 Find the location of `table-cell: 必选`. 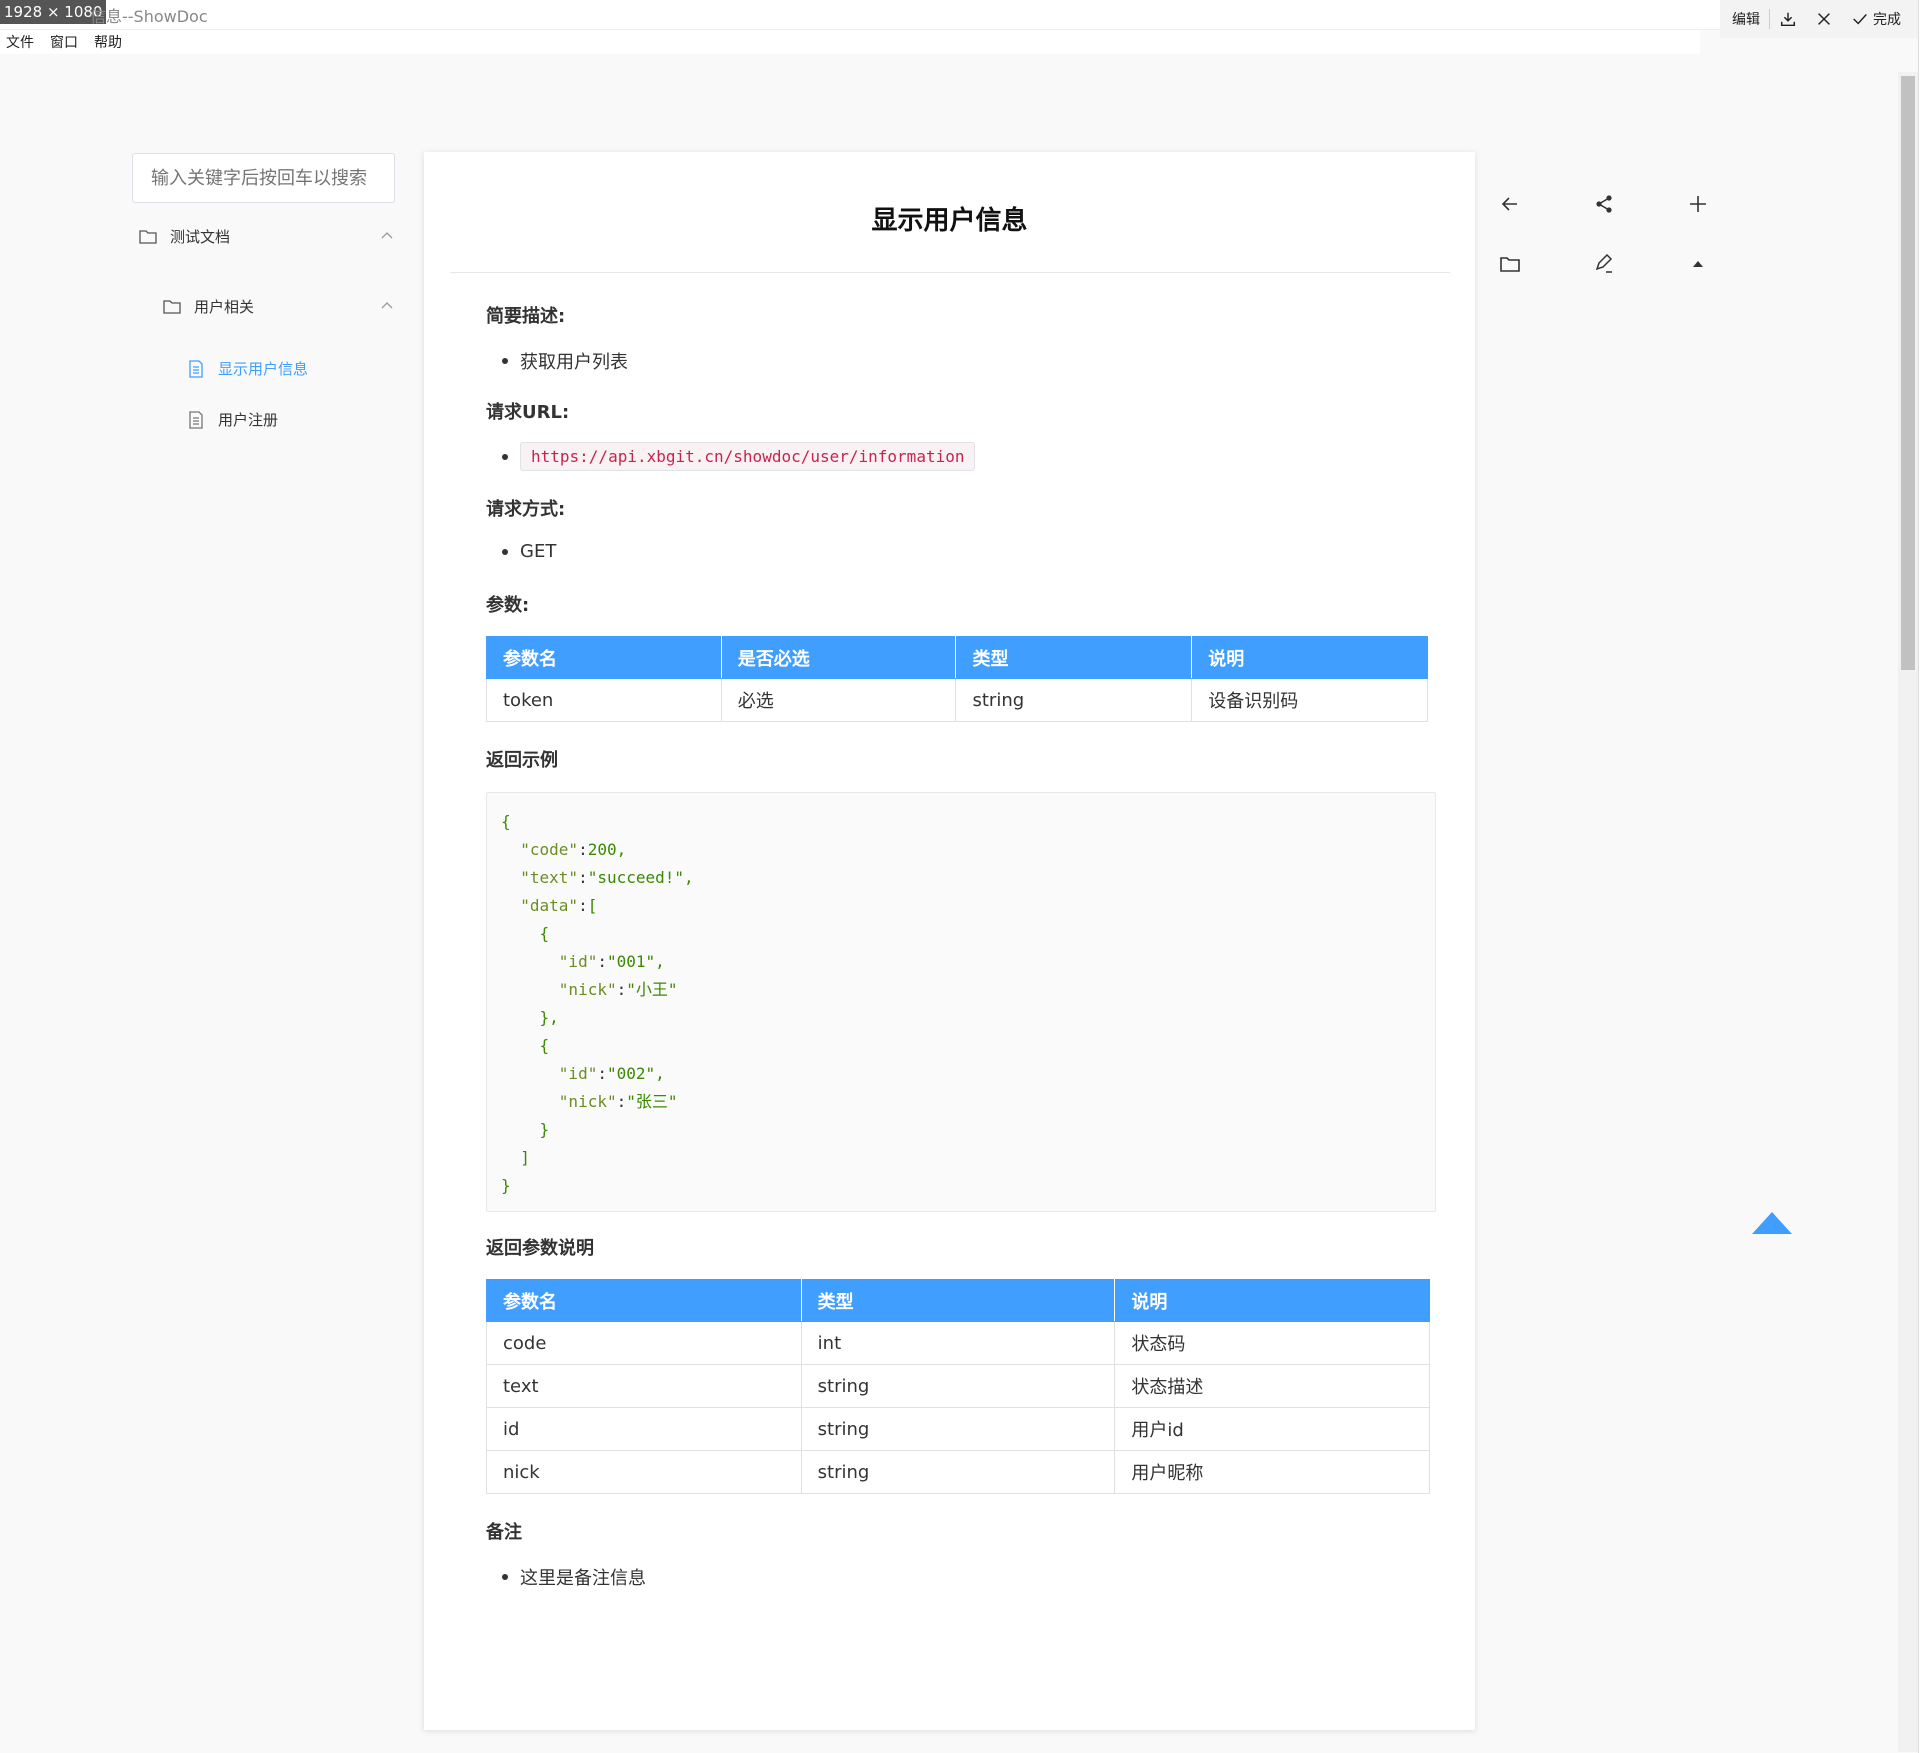

table-cell: 必选 is located at coordinates (838, 700).